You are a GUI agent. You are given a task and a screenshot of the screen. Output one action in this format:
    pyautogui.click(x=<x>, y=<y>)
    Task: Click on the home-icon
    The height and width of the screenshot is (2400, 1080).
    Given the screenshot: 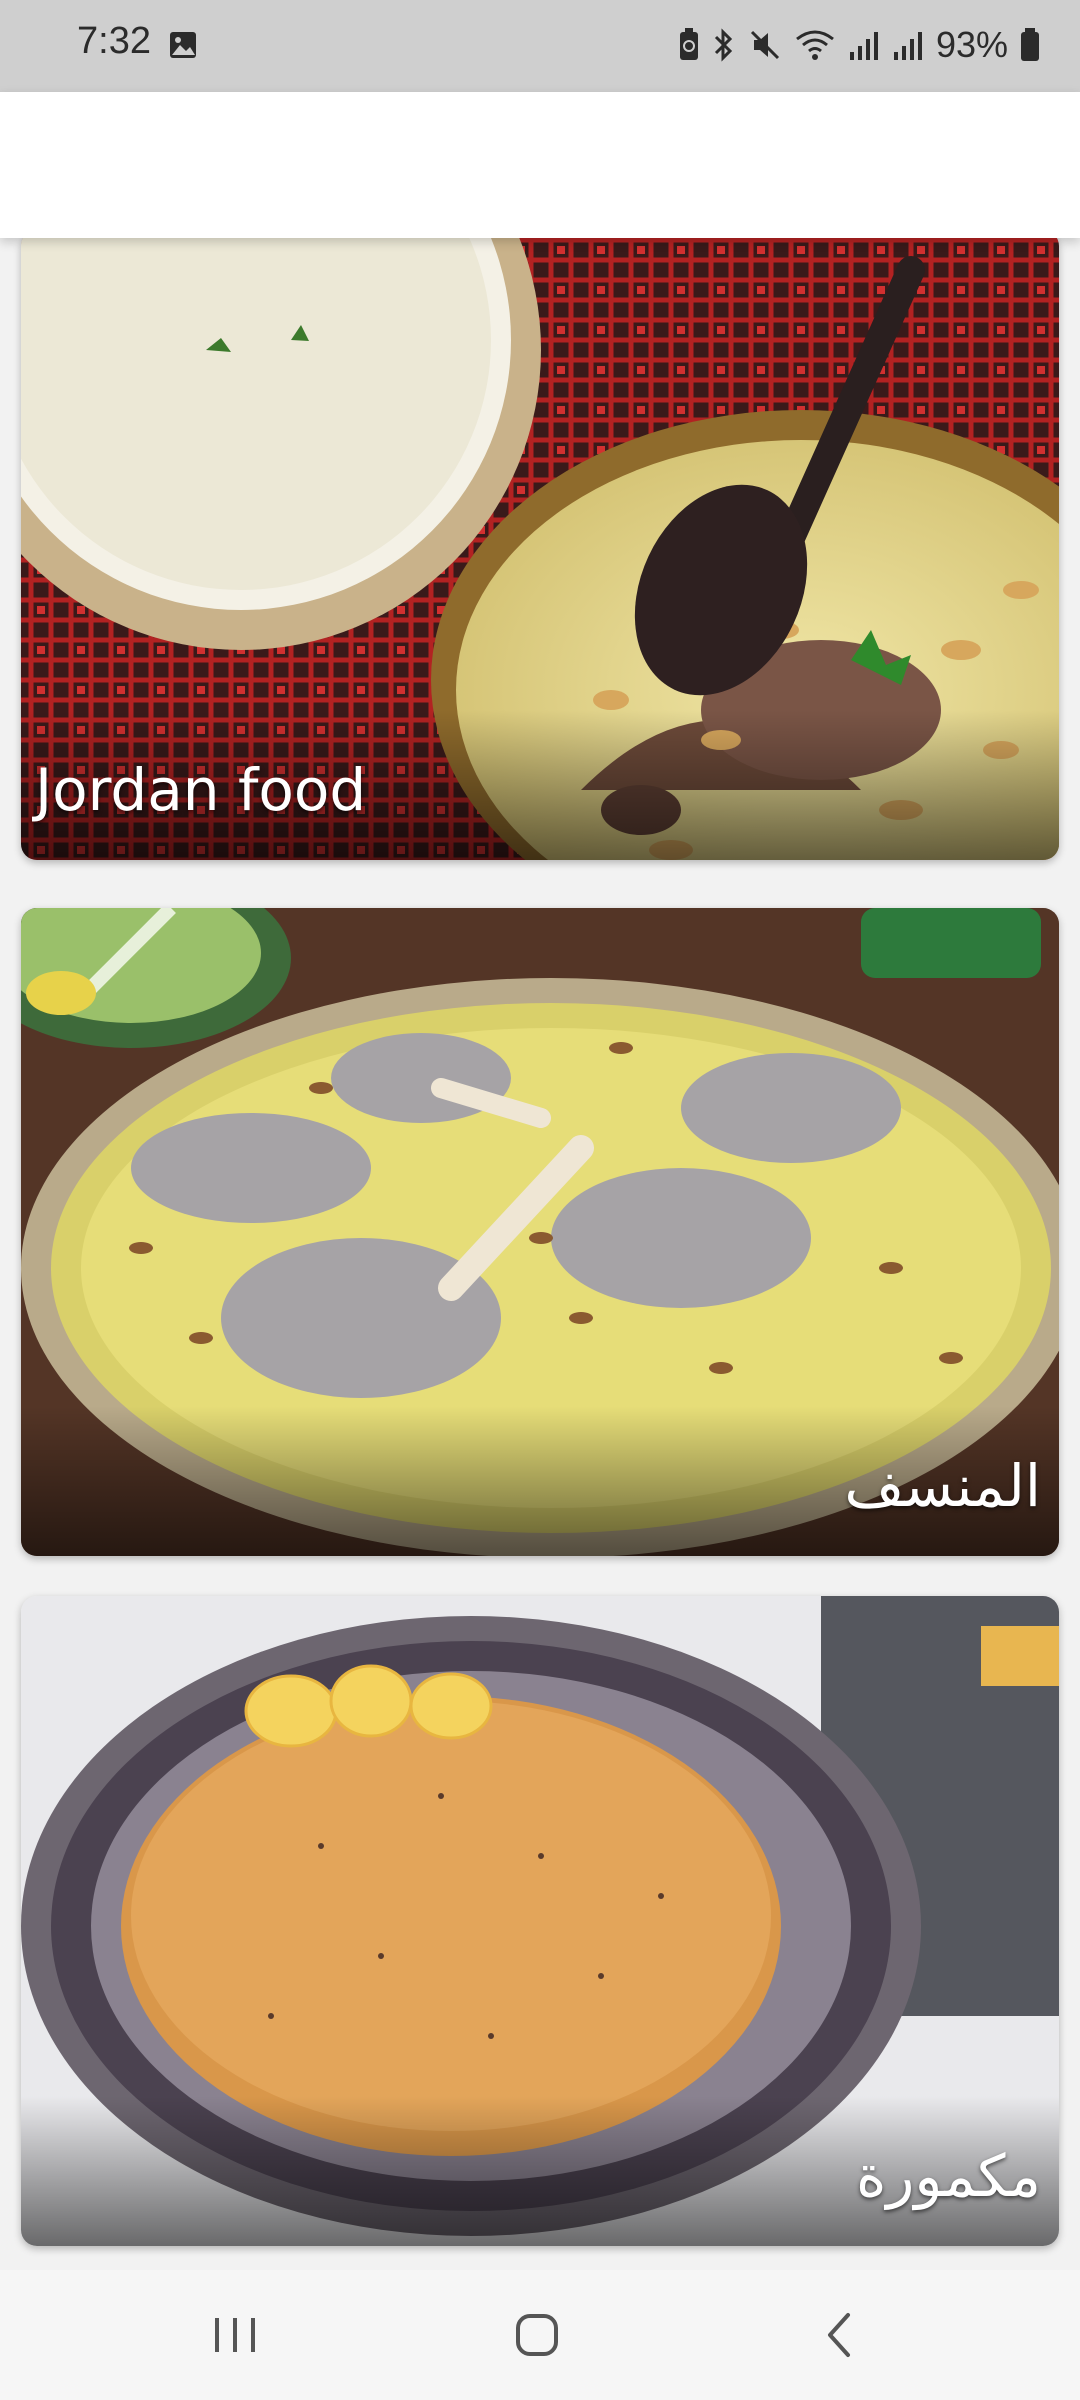 What is the action you would take?
    pyautogui.click(x=537, y=2335)
    